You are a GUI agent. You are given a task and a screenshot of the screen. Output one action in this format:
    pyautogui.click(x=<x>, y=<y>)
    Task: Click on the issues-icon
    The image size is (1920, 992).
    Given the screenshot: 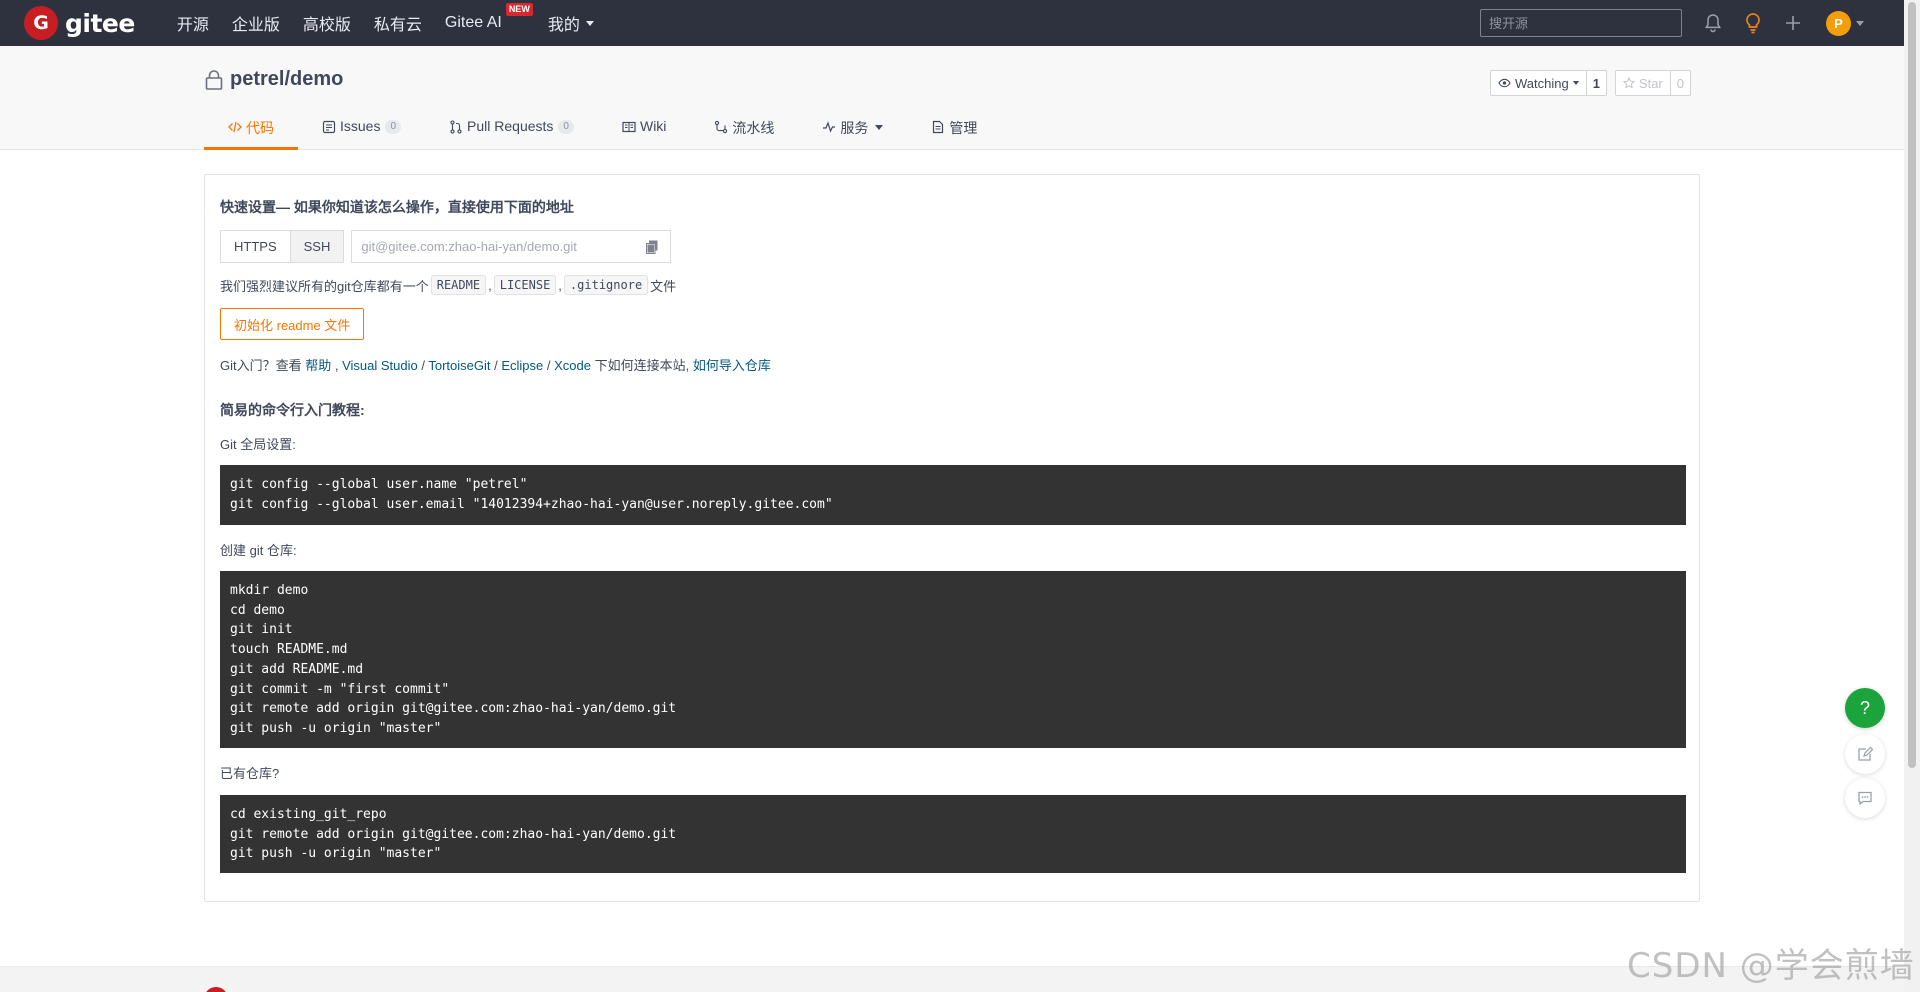 What is the action you would take?
    pyautogui.click(x=329, y=127)
    